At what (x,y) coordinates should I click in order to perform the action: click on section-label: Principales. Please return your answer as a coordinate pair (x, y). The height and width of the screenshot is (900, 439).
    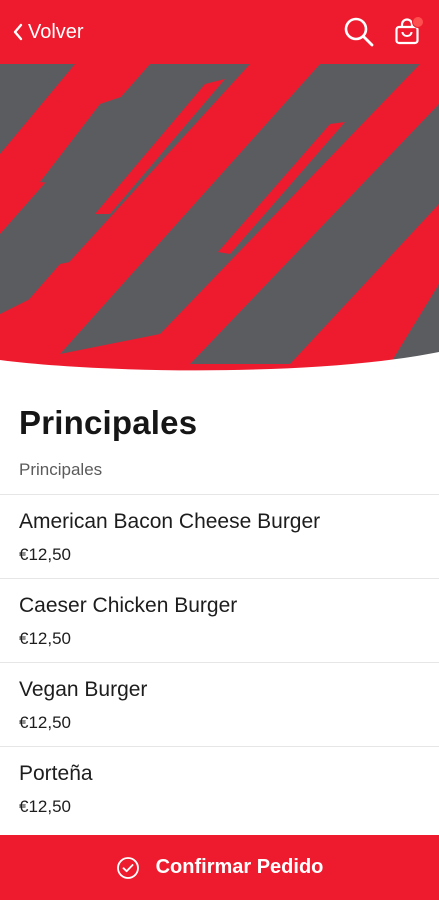
    Looking at the image, I should click on (61, 469).